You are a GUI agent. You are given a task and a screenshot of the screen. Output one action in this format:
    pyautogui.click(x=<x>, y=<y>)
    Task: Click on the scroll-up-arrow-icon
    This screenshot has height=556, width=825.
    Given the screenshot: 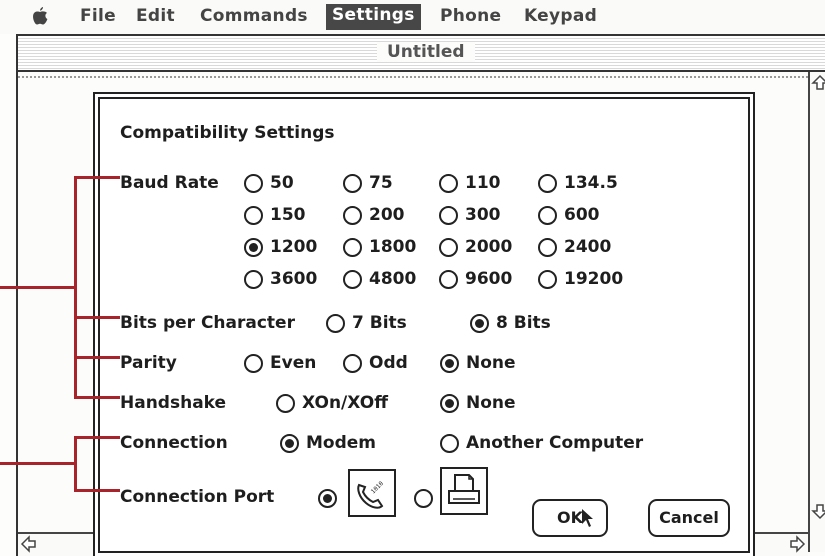 What is the action you would take?
    pyautogui.click(x=818, y=83)
    